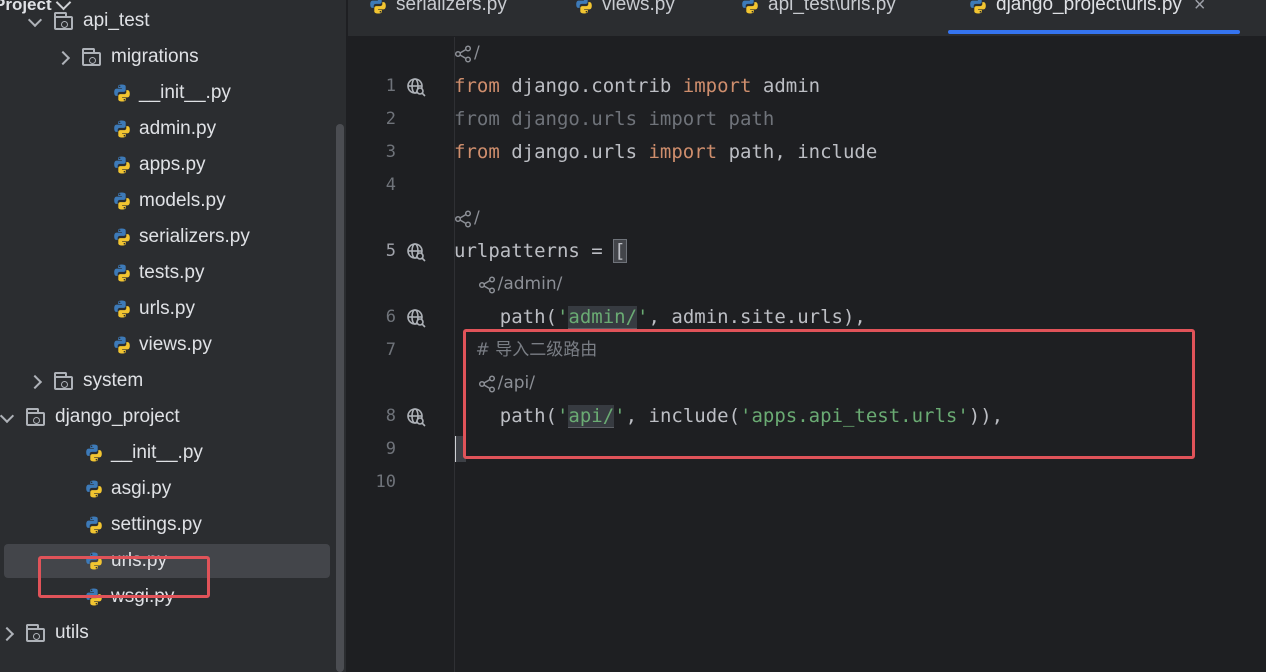 This screenshot has width=1266, height=672. What do you see at coordinates (175, 344) in the screenshot?
I see `tree-item-label: views.py` at bounding box center [175, 344].